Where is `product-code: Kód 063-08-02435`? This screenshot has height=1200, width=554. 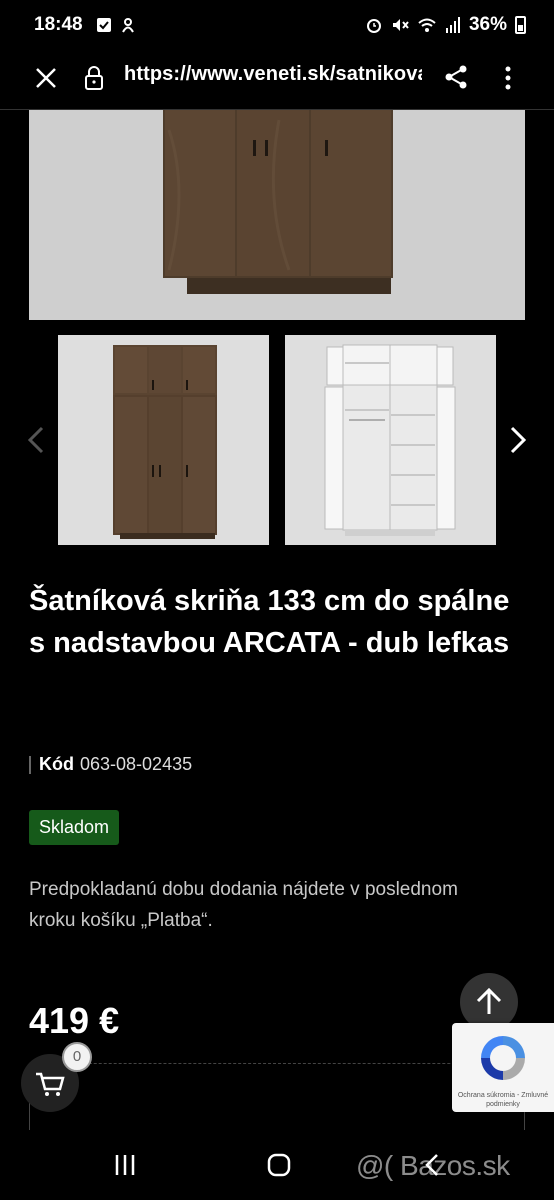 product-code: Kód 063-08-02435 is located at coordinates (110, 764).